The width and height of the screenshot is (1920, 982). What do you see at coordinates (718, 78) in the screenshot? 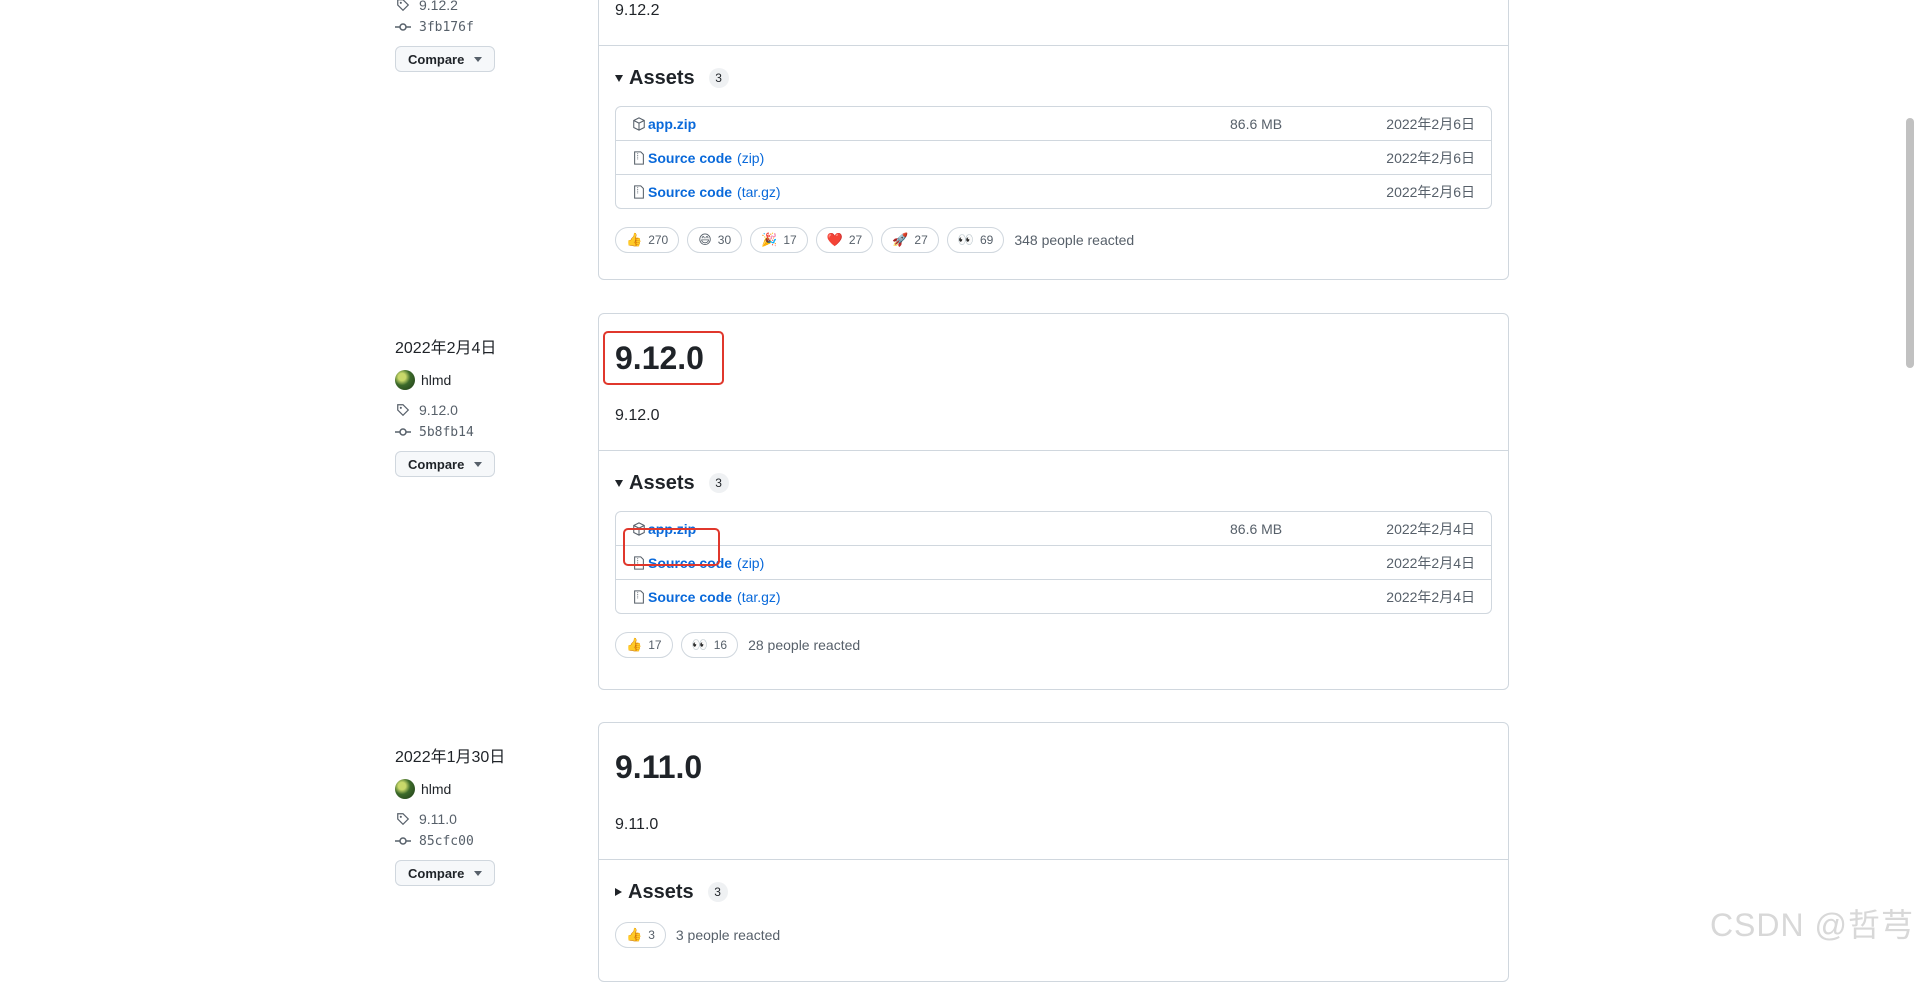
I see `assets-counter: 3` at bounding box center [718, 78].